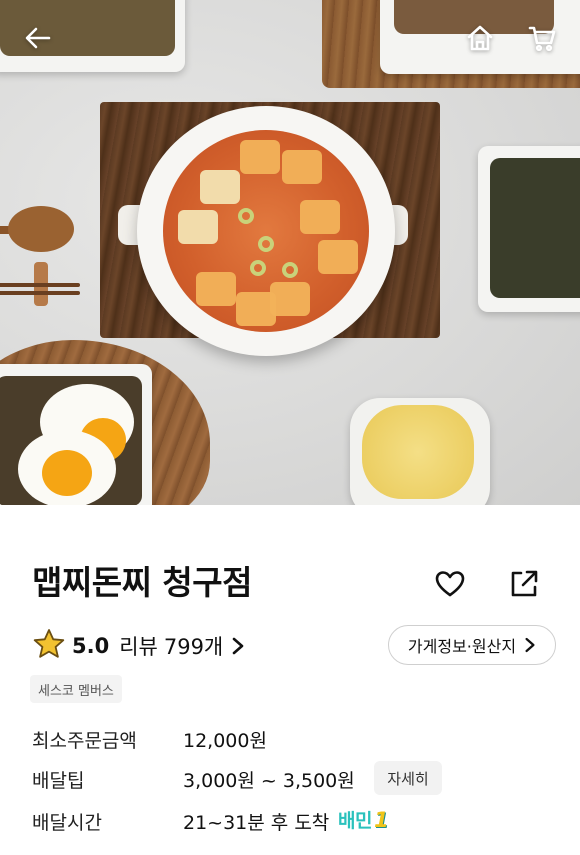 This screenshot has width=580, height=855. What do you see at coordinates (535, 228) in the screenshot?
I see `seaweed-rice` at bounding box center [535, 228].